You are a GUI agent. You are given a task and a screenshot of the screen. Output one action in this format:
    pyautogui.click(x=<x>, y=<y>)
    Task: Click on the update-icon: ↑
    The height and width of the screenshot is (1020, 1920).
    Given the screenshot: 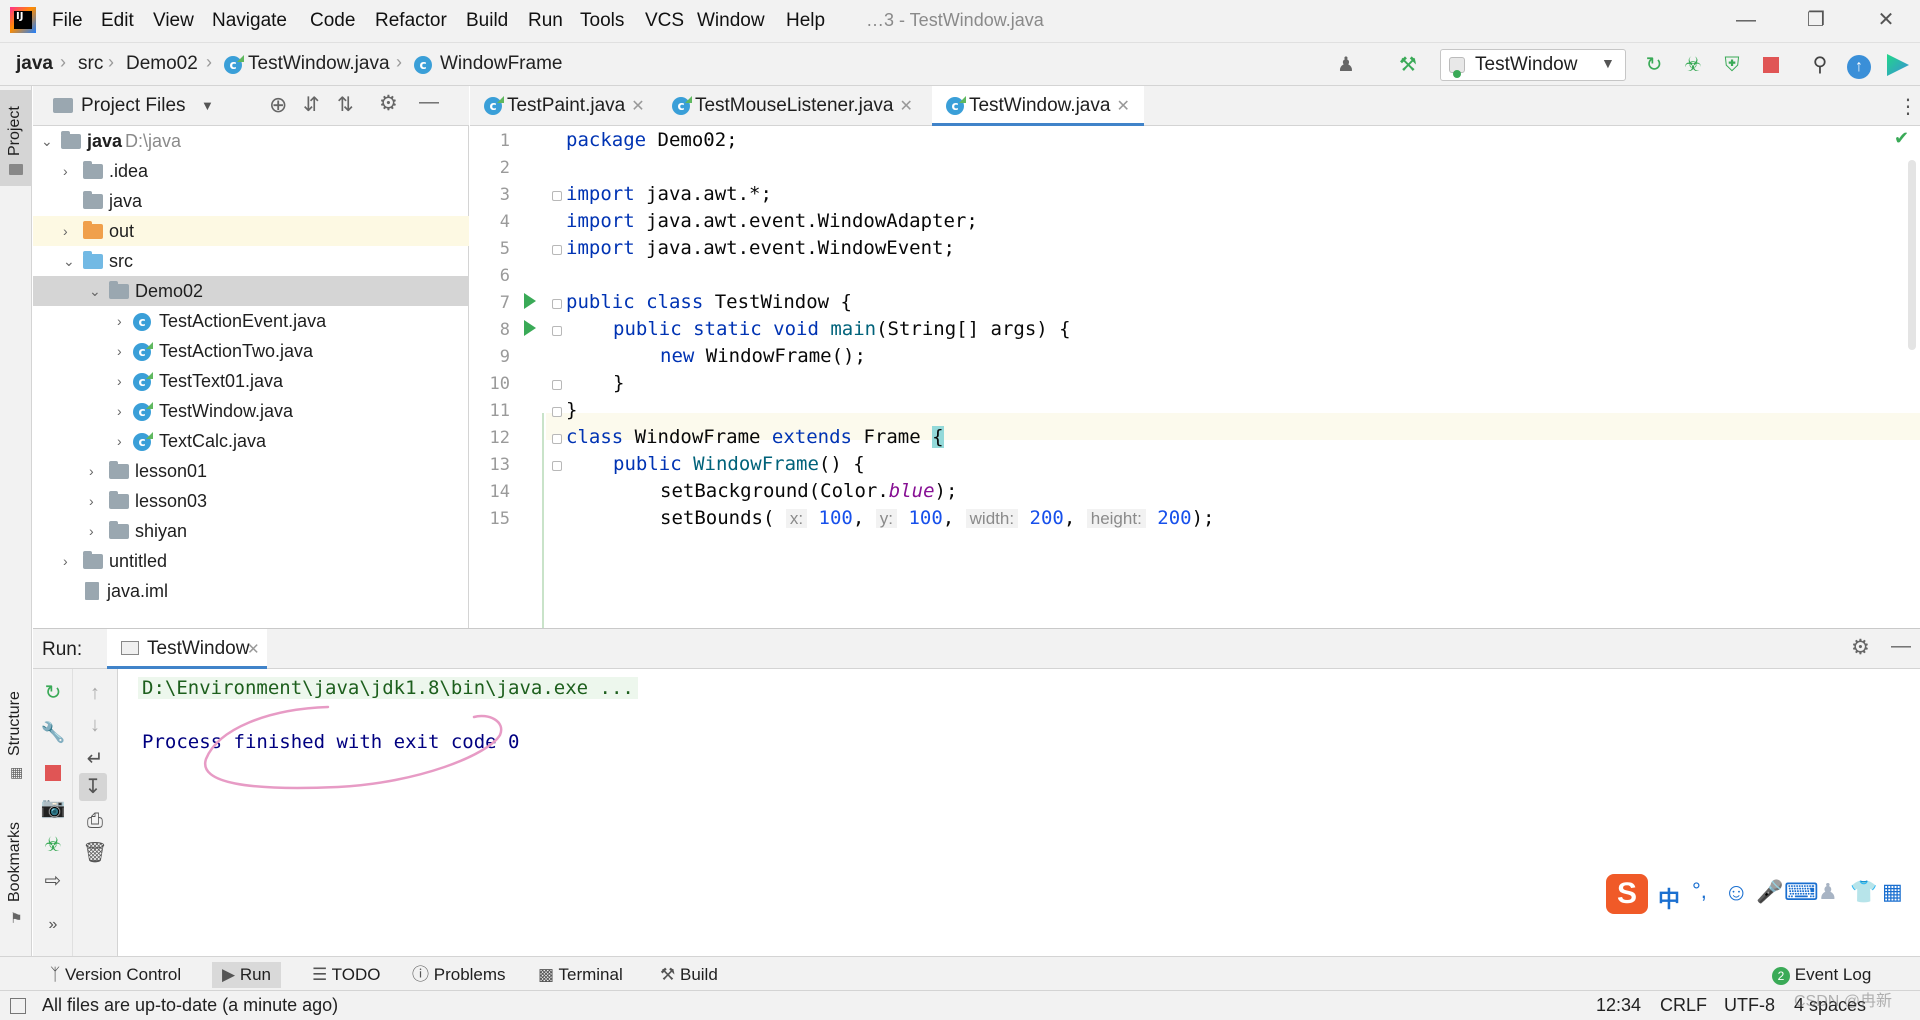 What is the action you would take?
    pyautogui.click(x=1859, y=65)
    